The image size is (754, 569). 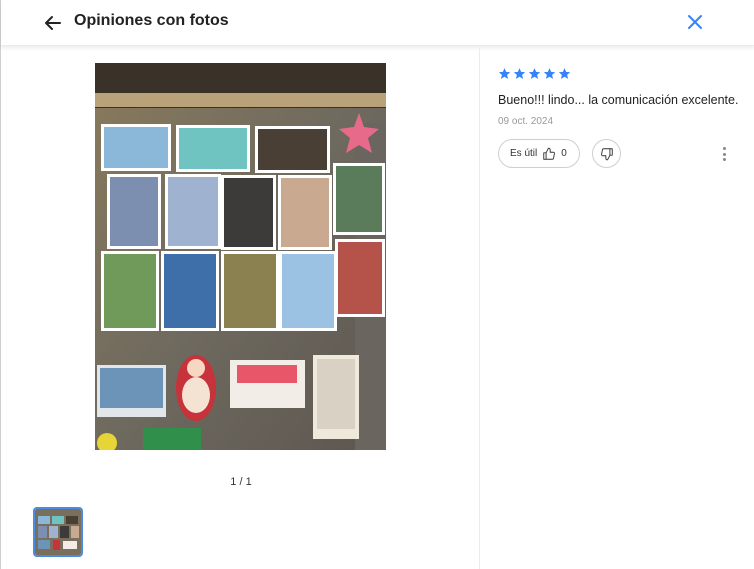 What do you see at coordinates (377, 23) in the screenshot?
I see `modal-header: Opiniones con fotos` at bounding box center [377, 23].